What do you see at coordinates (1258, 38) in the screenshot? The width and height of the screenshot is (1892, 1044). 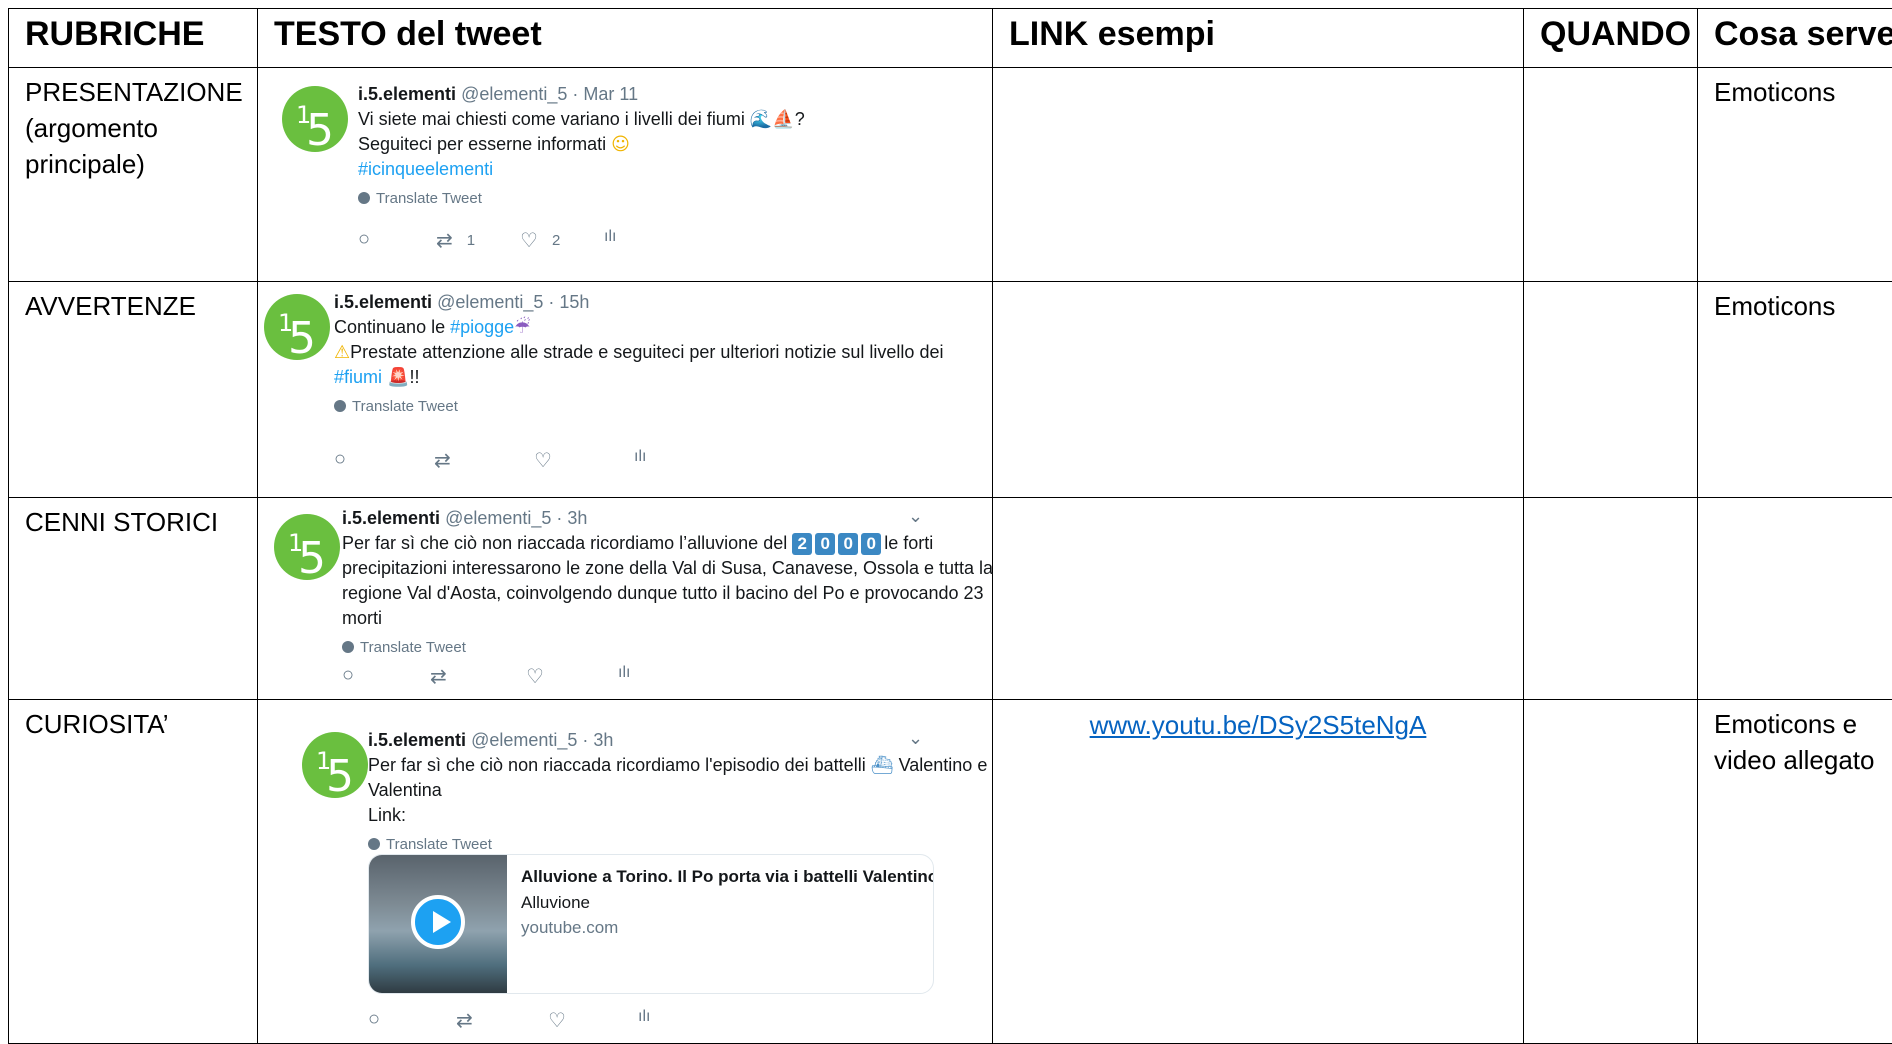 I see `header-link: LINK esempi` at bounding box center [1258, 38].